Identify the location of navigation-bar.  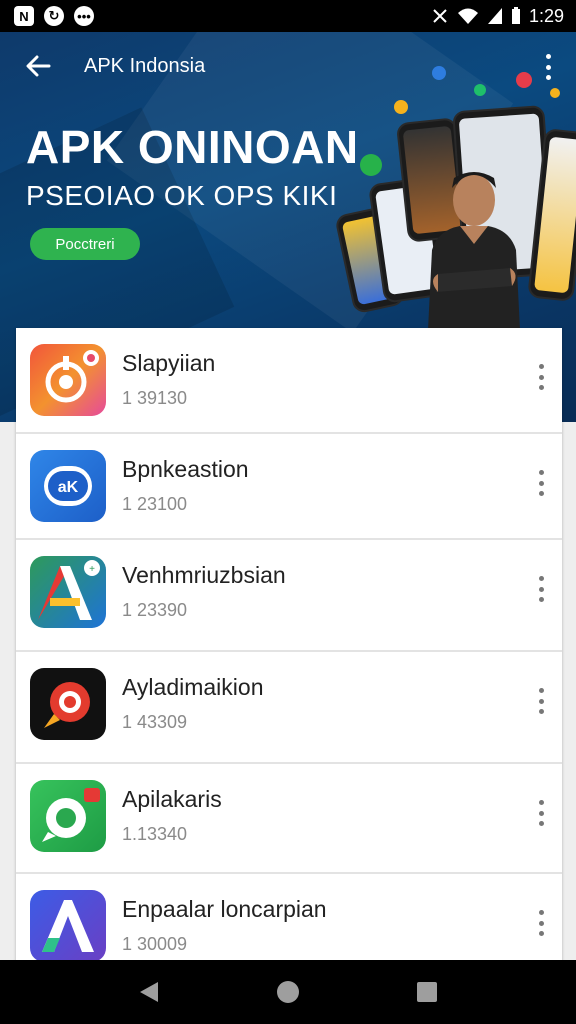
(288, 992).